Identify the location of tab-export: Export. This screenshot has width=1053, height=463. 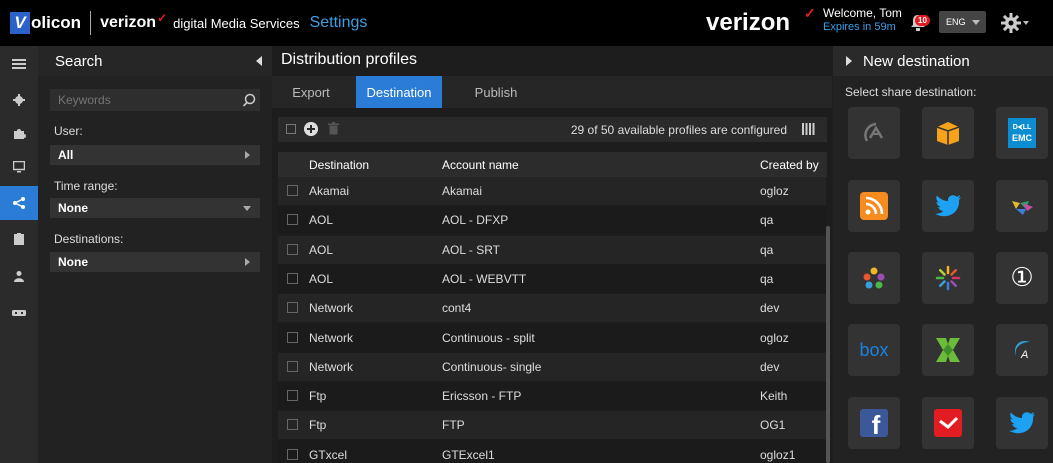
(311, 92).